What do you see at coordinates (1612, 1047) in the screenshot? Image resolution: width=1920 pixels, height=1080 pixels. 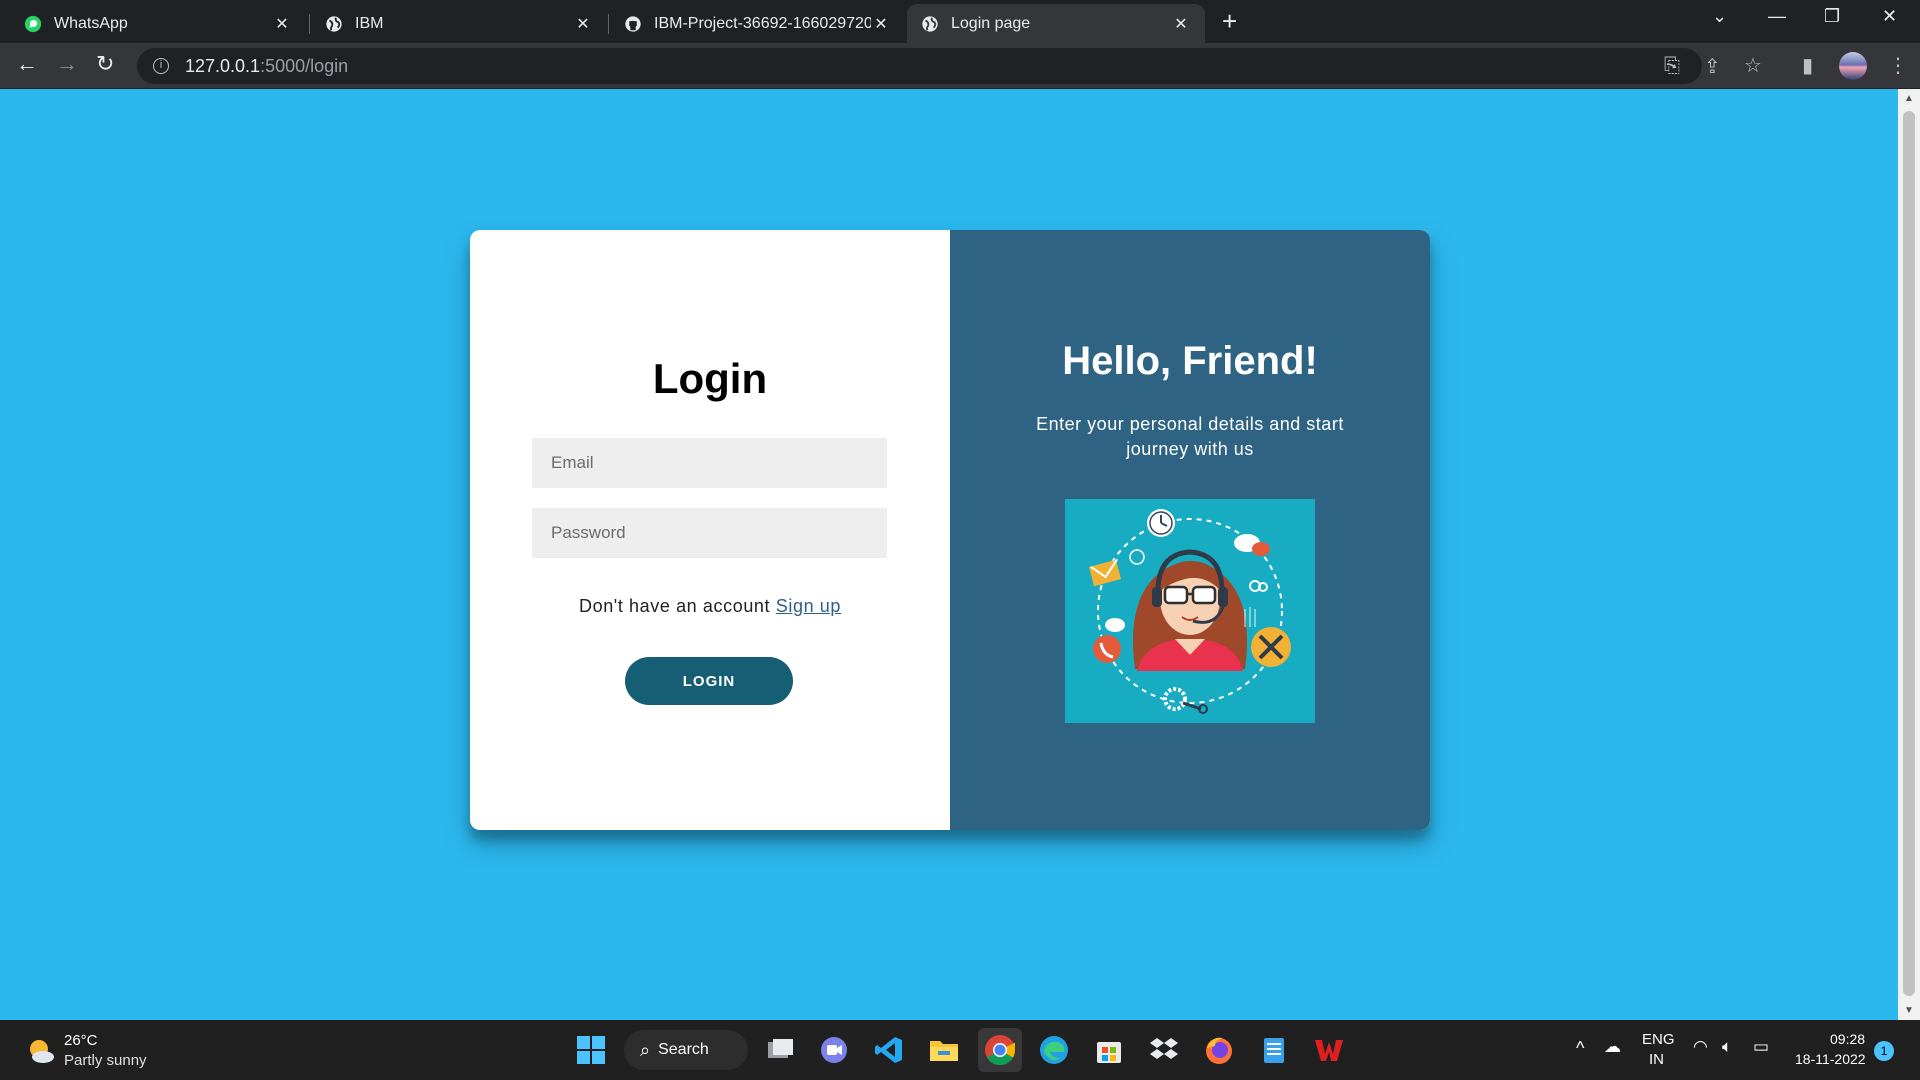 I see `onedrive-icon: ☁` at bounding box center [1612, 1047].